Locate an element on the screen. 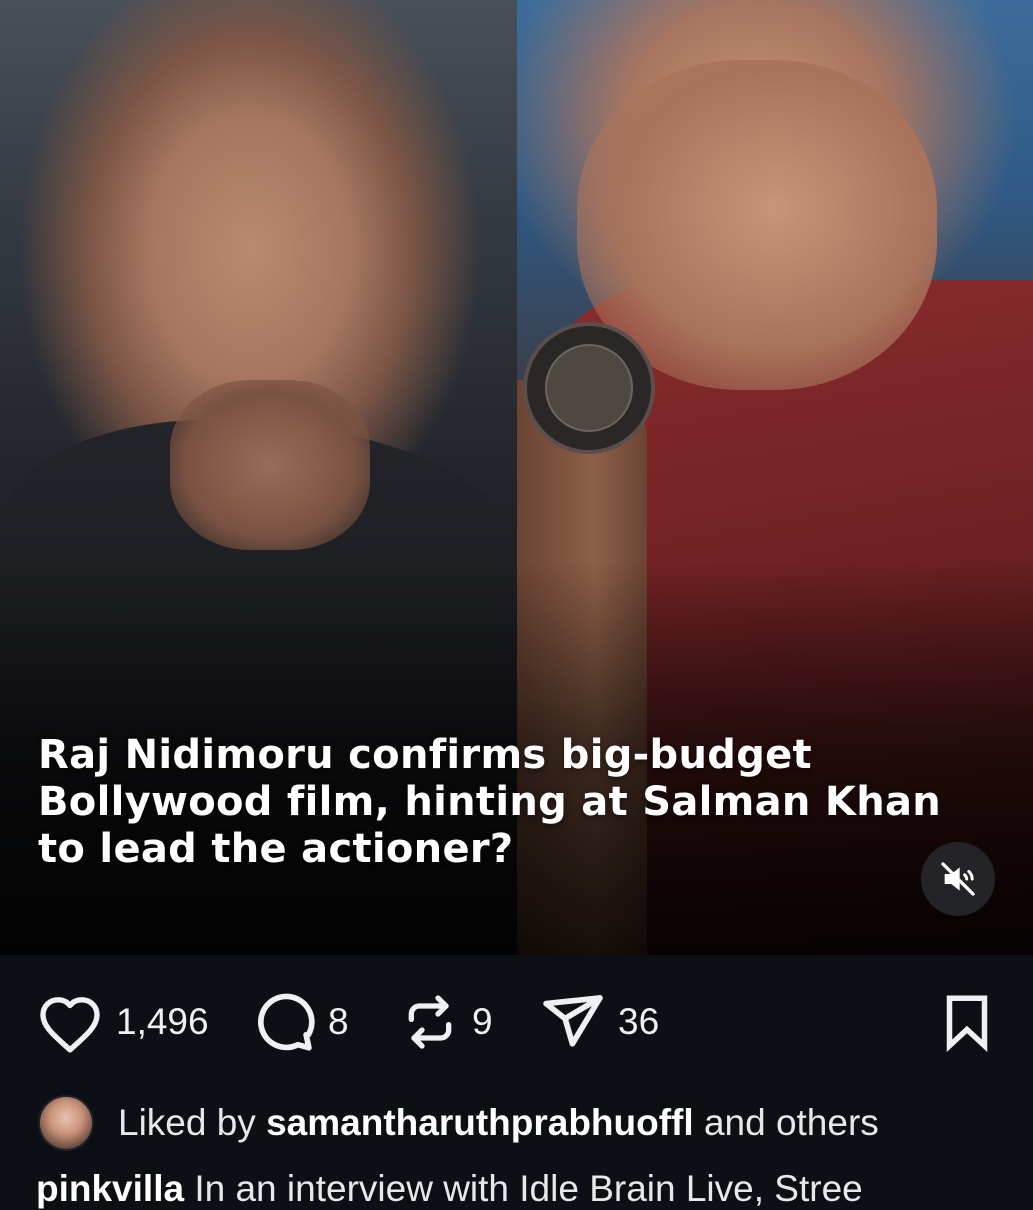 This screenshot has height=1210, width=1033. photo-left-neck is located at coordinates (270, 465).